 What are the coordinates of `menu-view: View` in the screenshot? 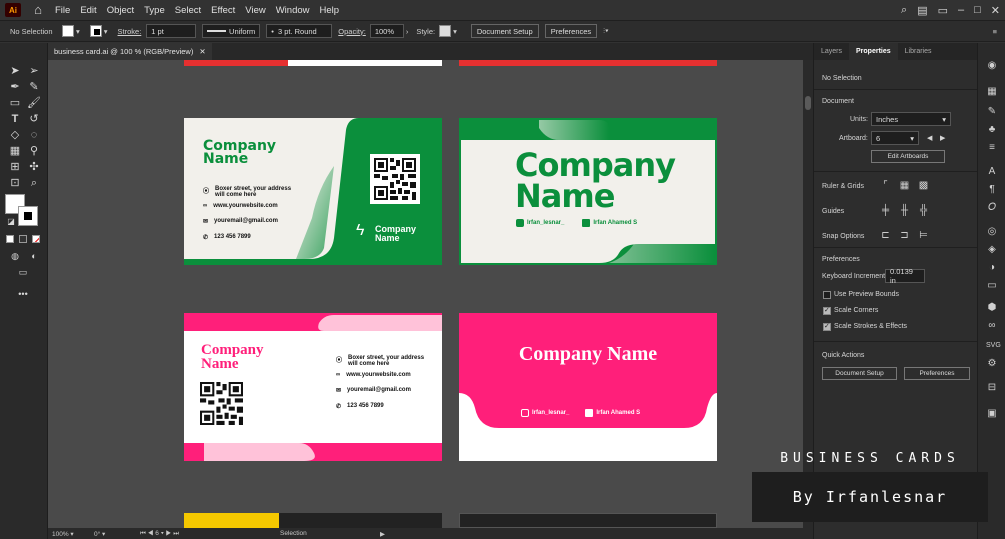 It's located at (255, 10).